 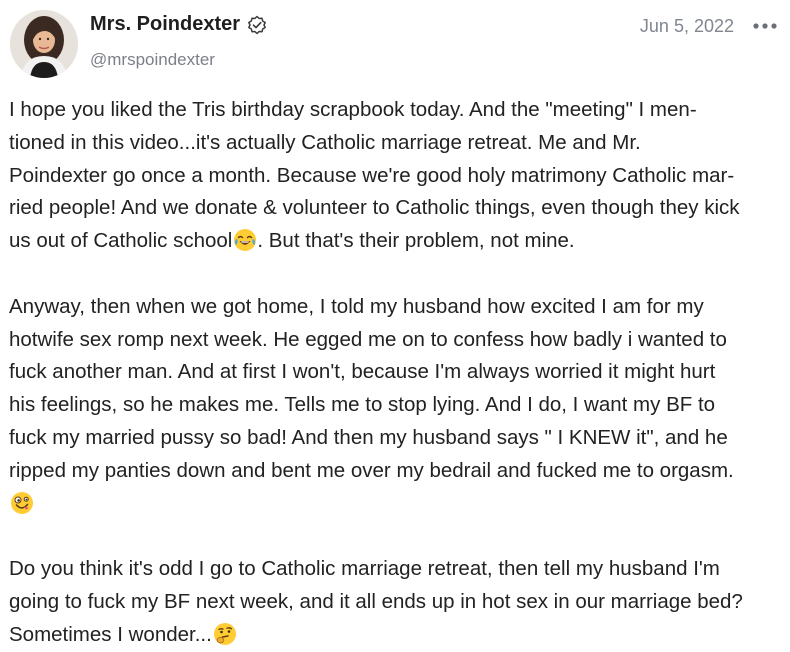 I want to click on avatar, so click(x=44, y=44).